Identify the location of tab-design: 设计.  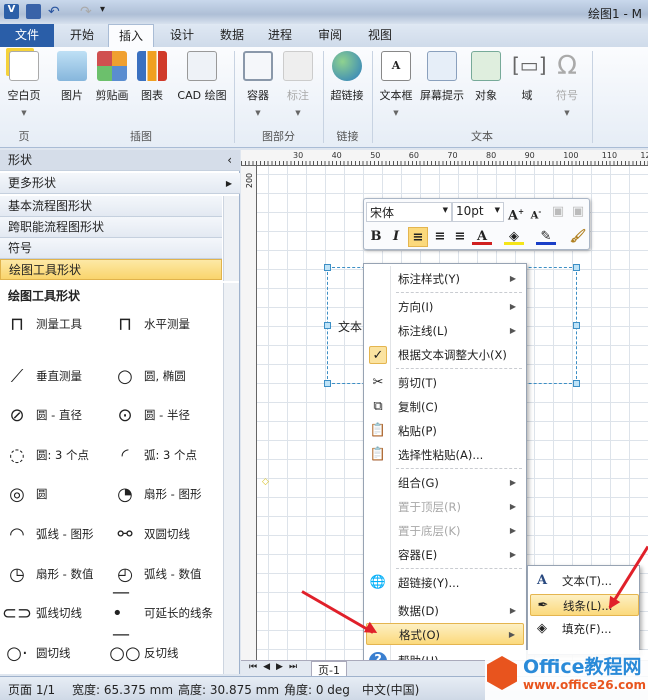
(182, 35).